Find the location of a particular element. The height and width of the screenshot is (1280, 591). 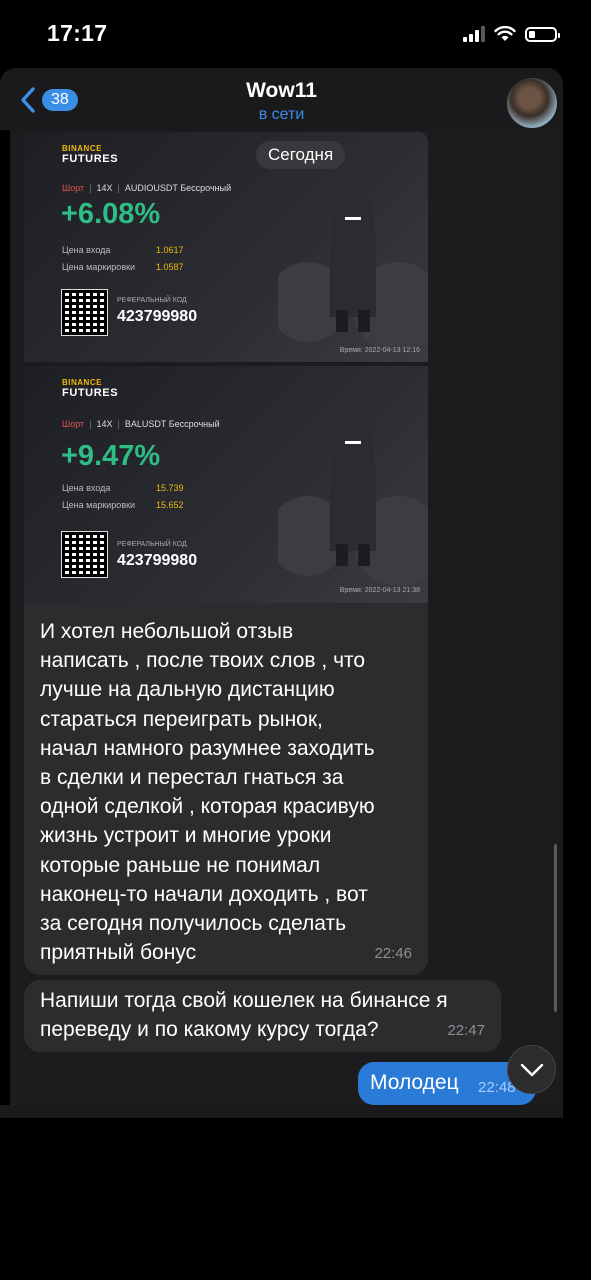

card-timestamp: Время: 2022-04-13 12:16 is located at coordinates (379, 350).